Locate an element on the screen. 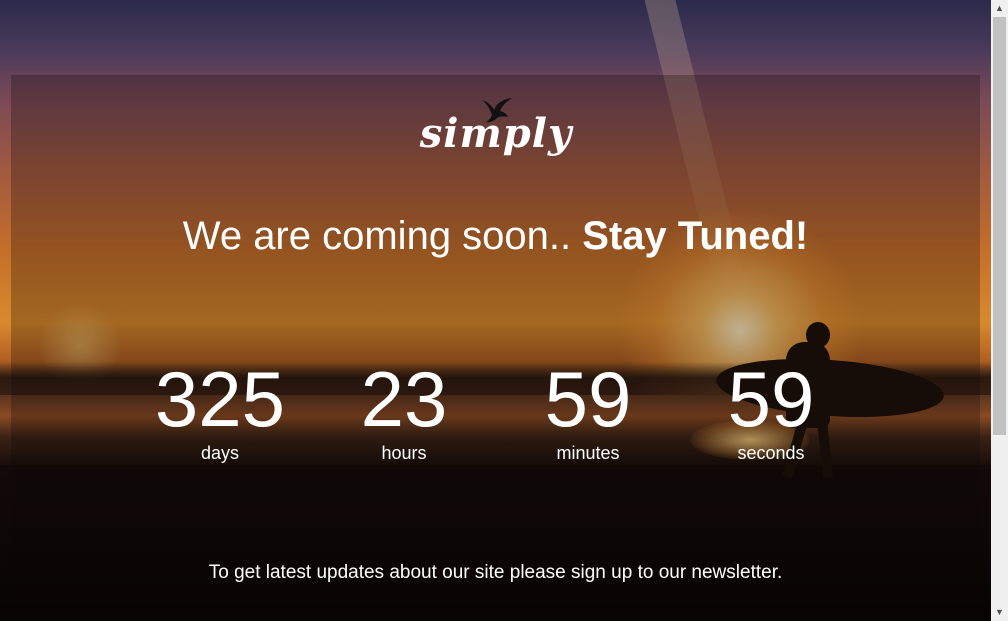 The image size is (1008, 621). scroll-down-icon: ▼ is located at coordinates (999, 612).